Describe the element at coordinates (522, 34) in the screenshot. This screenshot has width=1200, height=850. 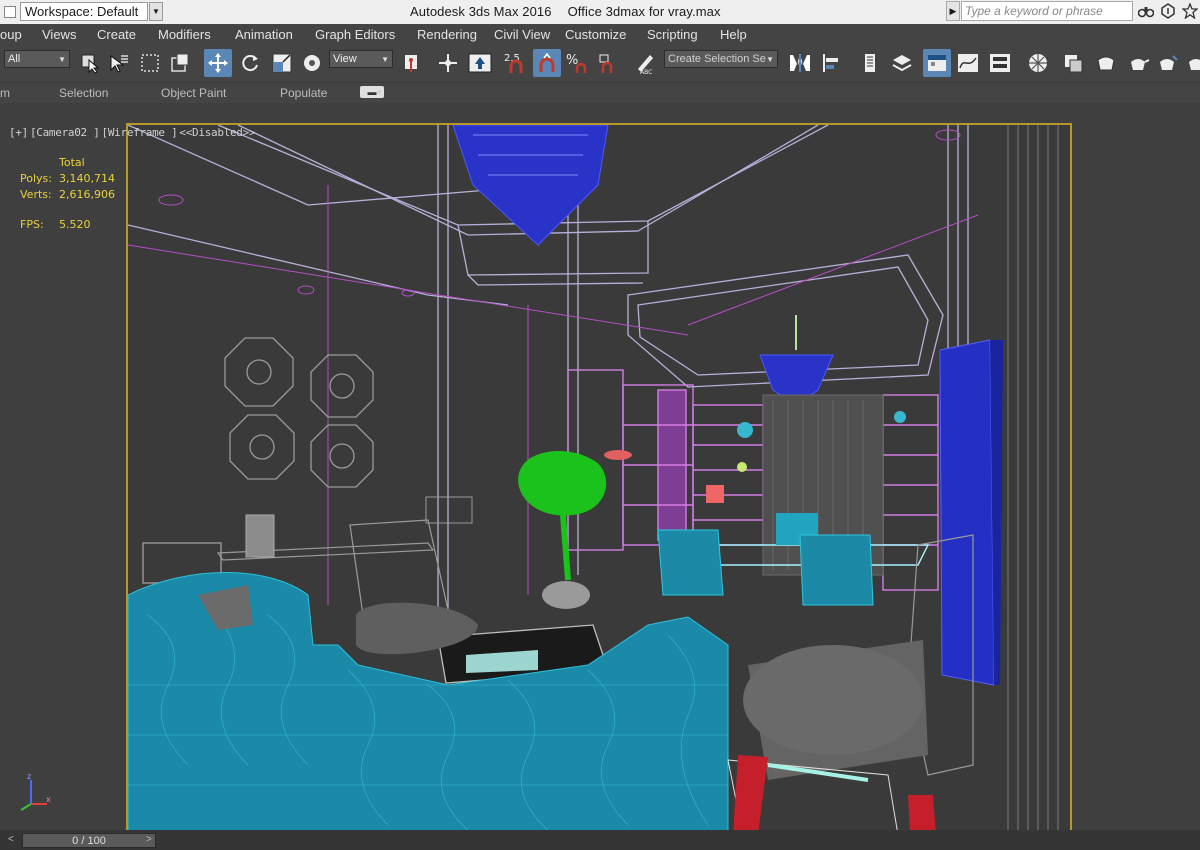
I see `menu-item-civil-view: Civil View` at that location.